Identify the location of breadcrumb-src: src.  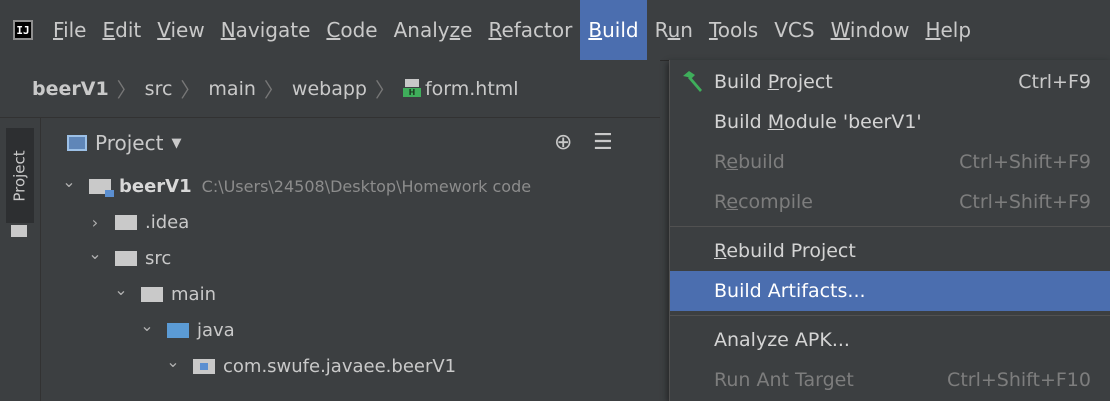
(159, 89).